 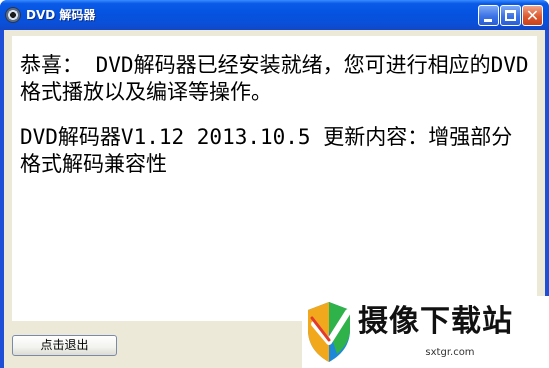 I want to click on exit-button: 点击退出, so click(x=64, y=345).